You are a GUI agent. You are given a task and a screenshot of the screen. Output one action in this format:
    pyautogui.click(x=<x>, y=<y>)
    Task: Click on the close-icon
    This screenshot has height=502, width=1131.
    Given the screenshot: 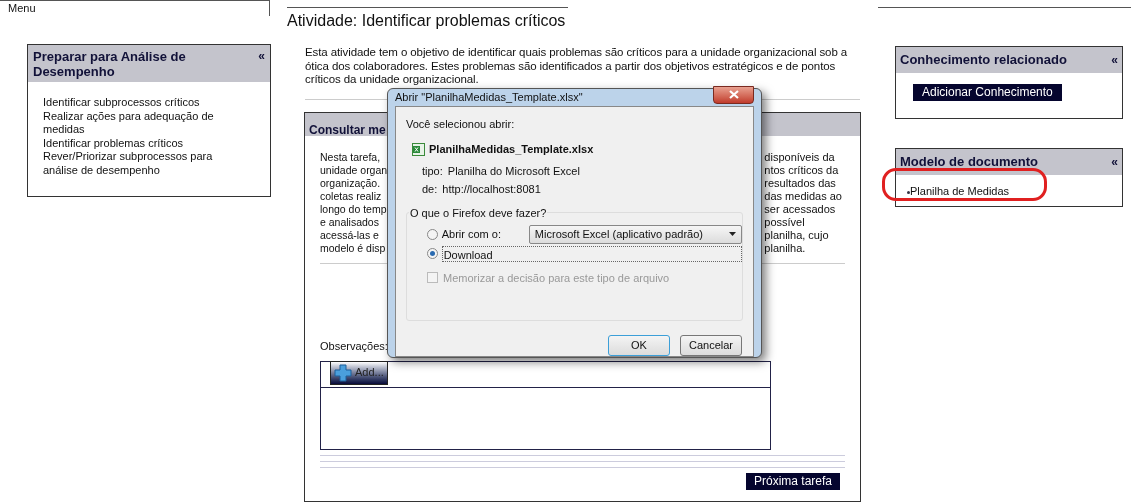 What is the action you would take?
    pyautogui.click(x=733, y=95)
    